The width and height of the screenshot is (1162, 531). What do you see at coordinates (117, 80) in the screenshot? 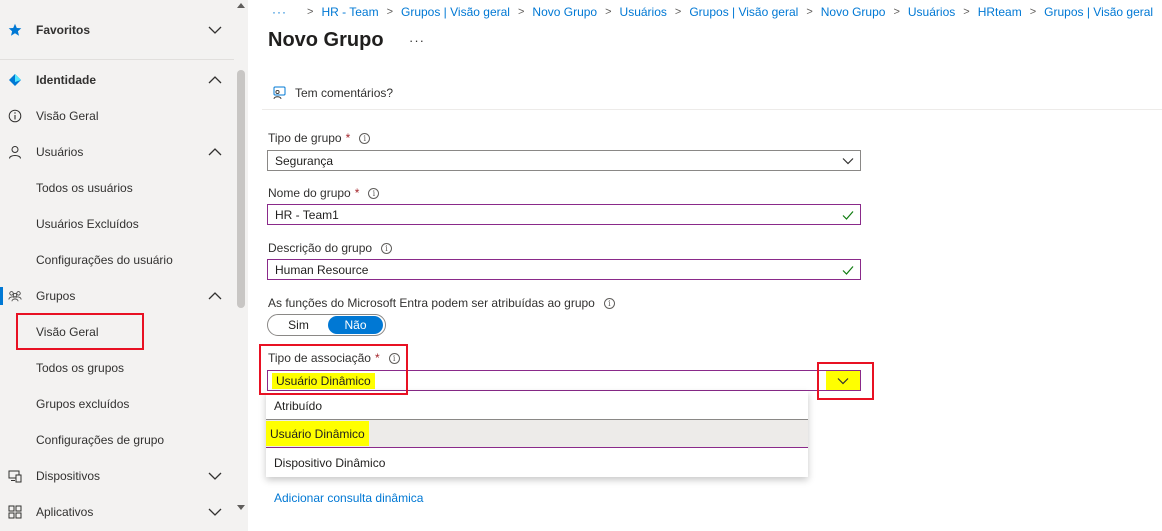
I see `sidebar-item-identidade: Identidade` at bounding box center [117, 80].